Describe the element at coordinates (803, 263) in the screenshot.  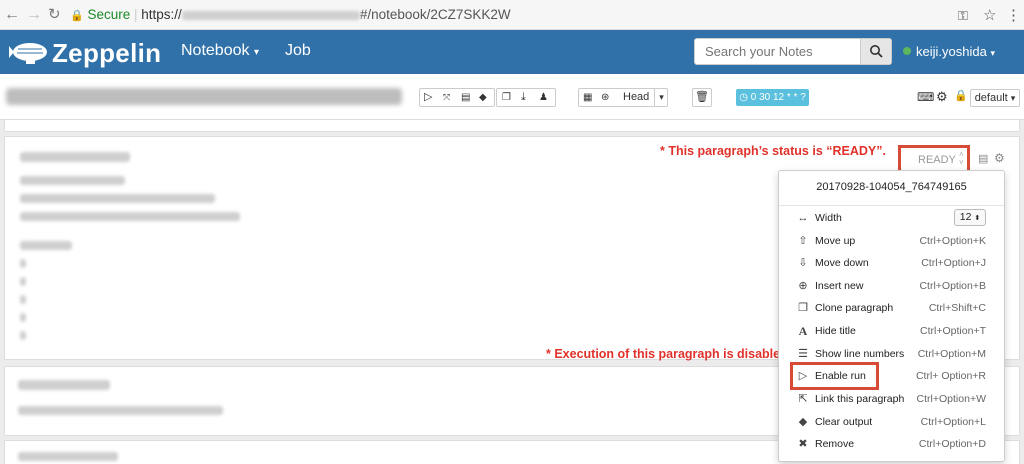
I see `down-arrow-icon: ⇩` at that location.